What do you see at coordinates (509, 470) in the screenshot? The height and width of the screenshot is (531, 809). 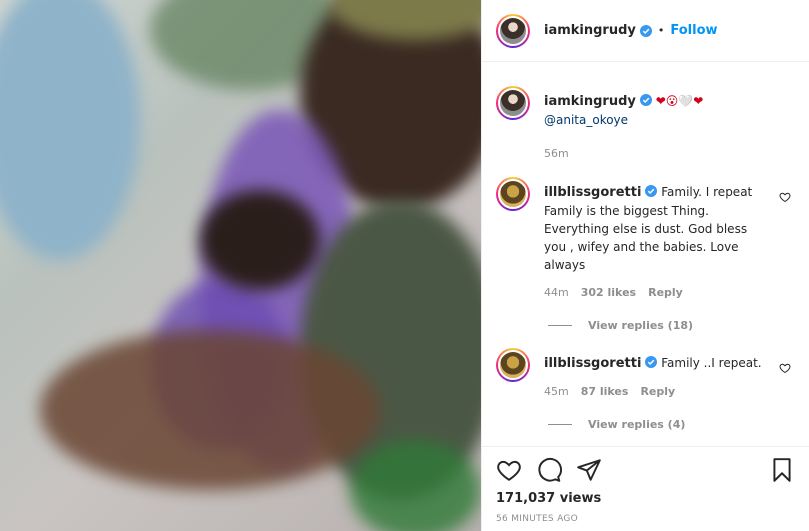 I see `heart-icon` at bounding box center [509, 470].